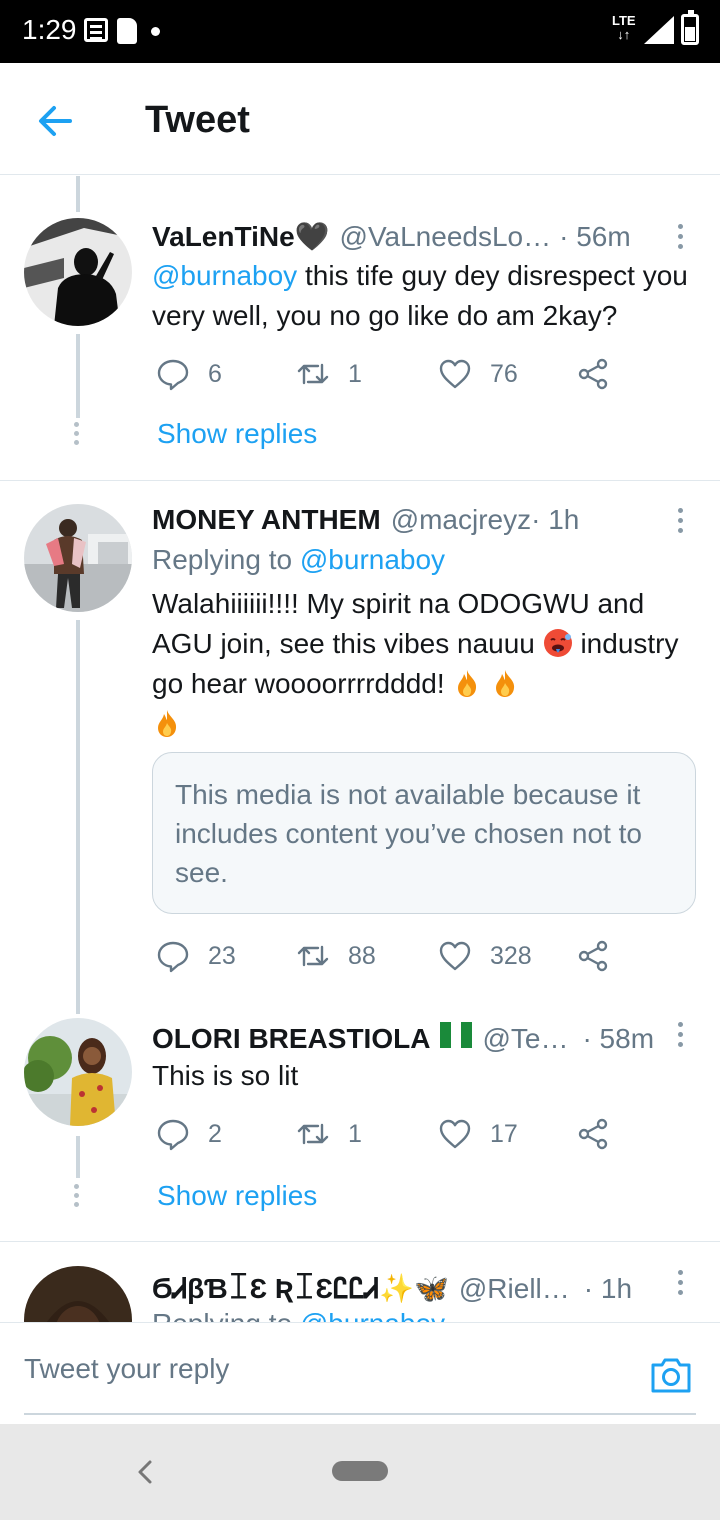 Image resolution: width=720 pixels, height=1520 pixels. What do you see at coordinates (96, 30) in the screenshot?
I see `news-notification-icon` at bounding box center [96, 30].